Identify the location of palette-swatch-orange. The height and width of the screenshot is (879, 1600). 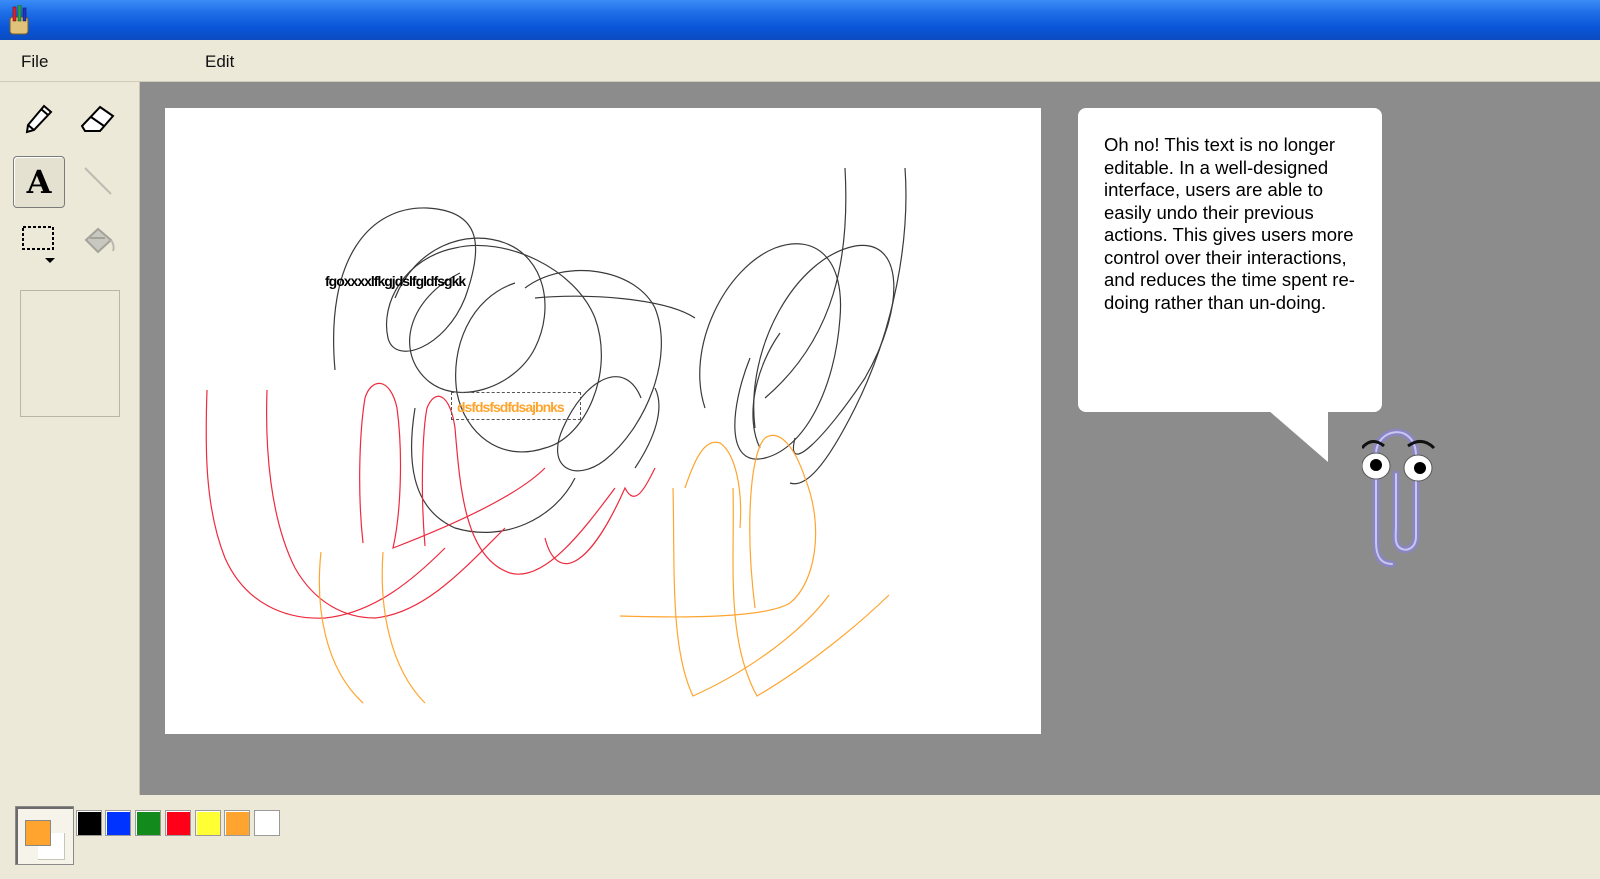
(237, 823).